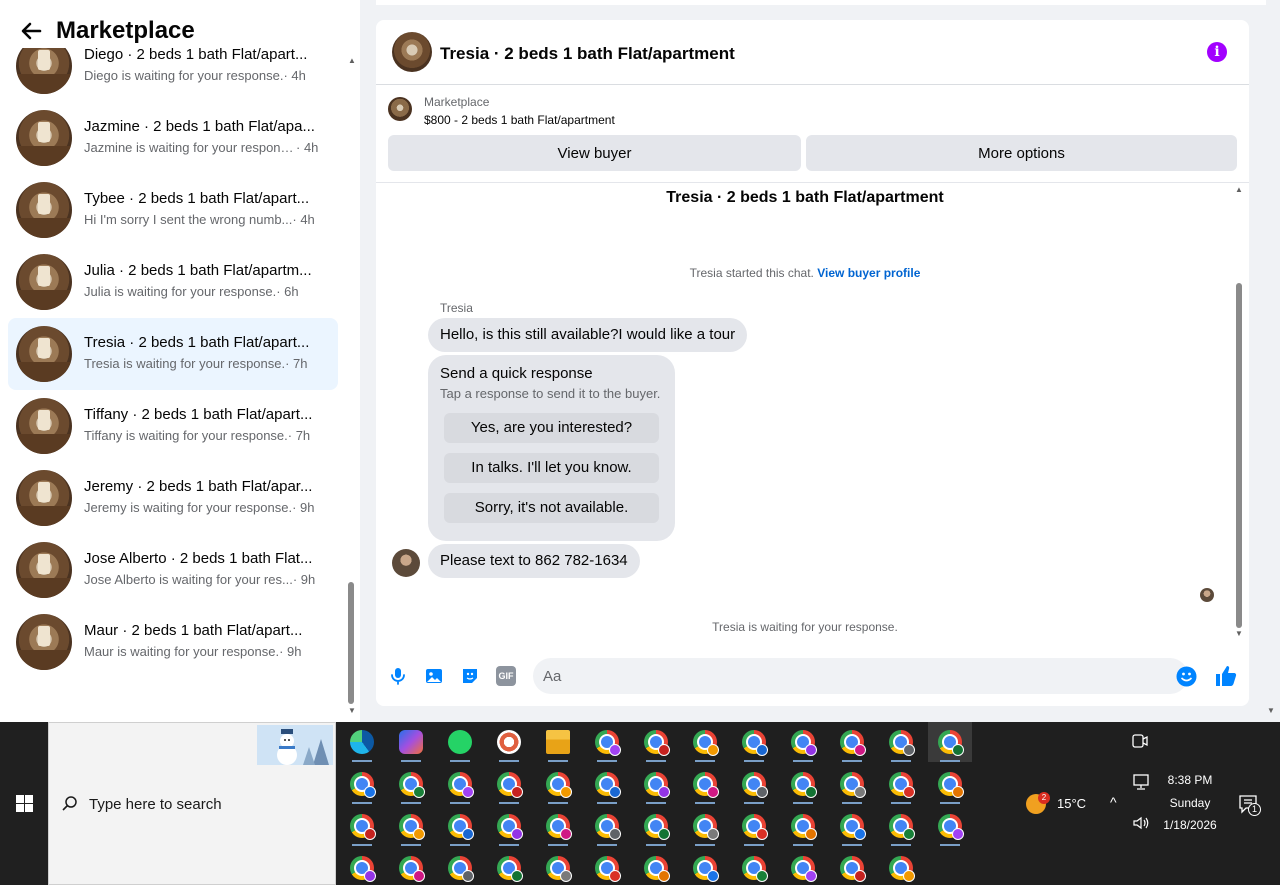 The height and width of the screenshot is (885, 1280). Describe the element at coordinates (192, 803) in the screenshot. I see `taskbar-search: Type here to search` at that location.